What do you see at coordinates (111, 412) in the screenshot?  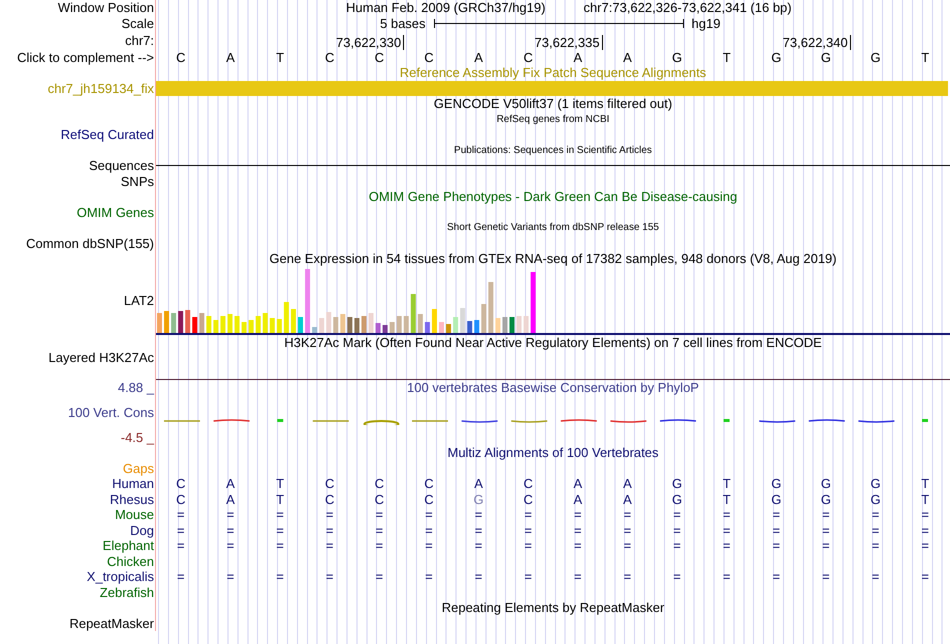 I see `track-label: 100 Vert. Cons` at bounding box center [111, 412].